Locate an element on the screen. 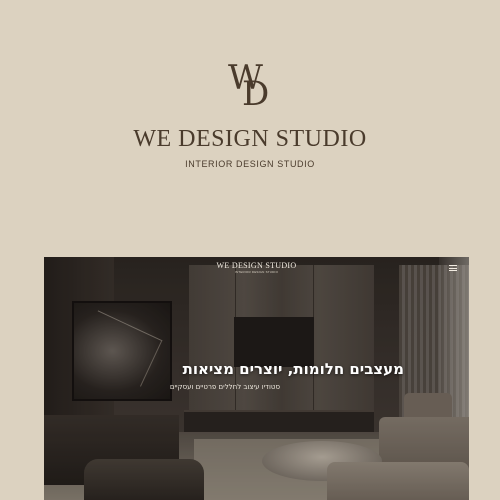 This screenshot has width=500, height=500. site-logo-tagline: INTERIOR DESIGN STUDIO is located at coordinates (256, 272).